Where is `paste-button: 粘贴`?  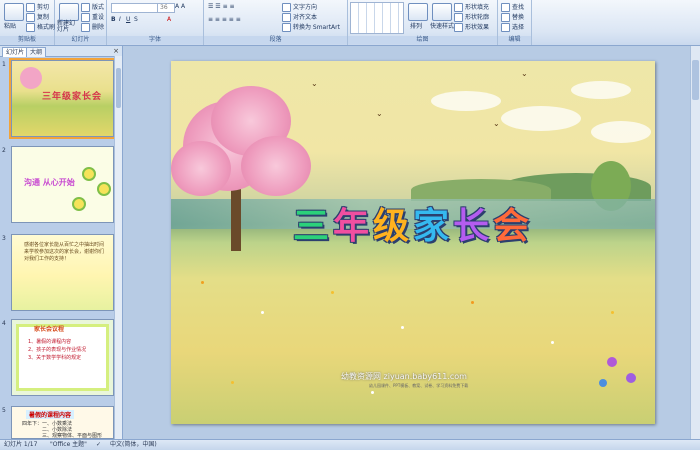 paste-button: 粘贴 is located at coordinates (10, 25).